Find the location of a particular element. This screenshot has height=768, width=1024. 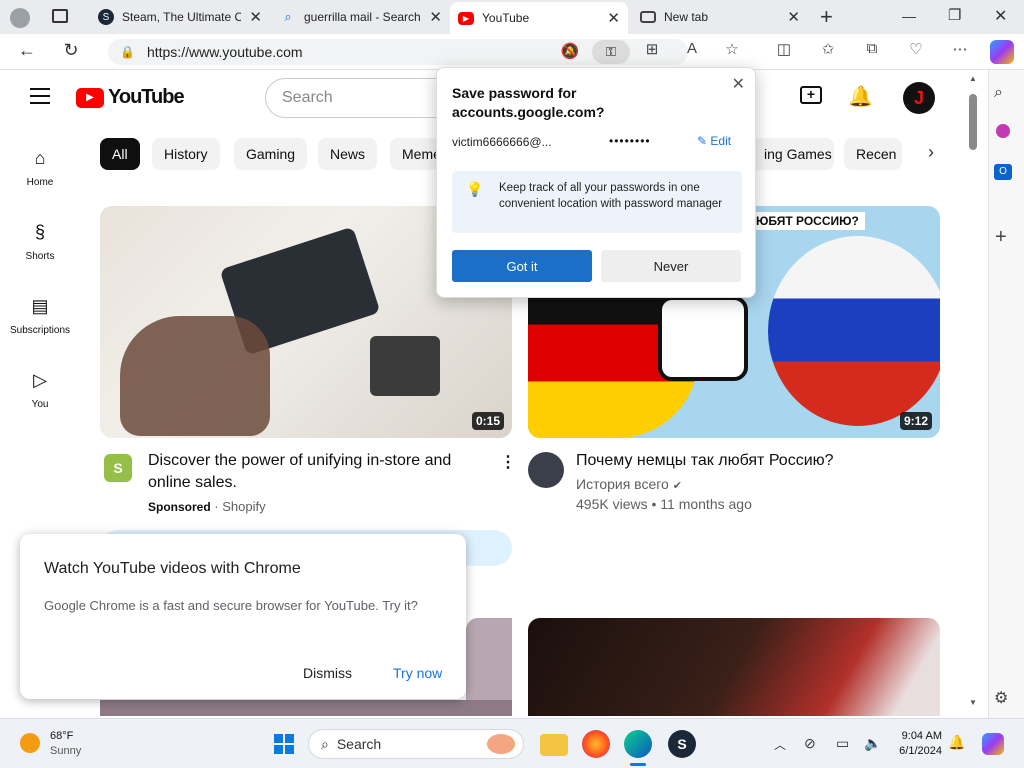

copilot-taskbar-icon is located at coordinates (993, 744).